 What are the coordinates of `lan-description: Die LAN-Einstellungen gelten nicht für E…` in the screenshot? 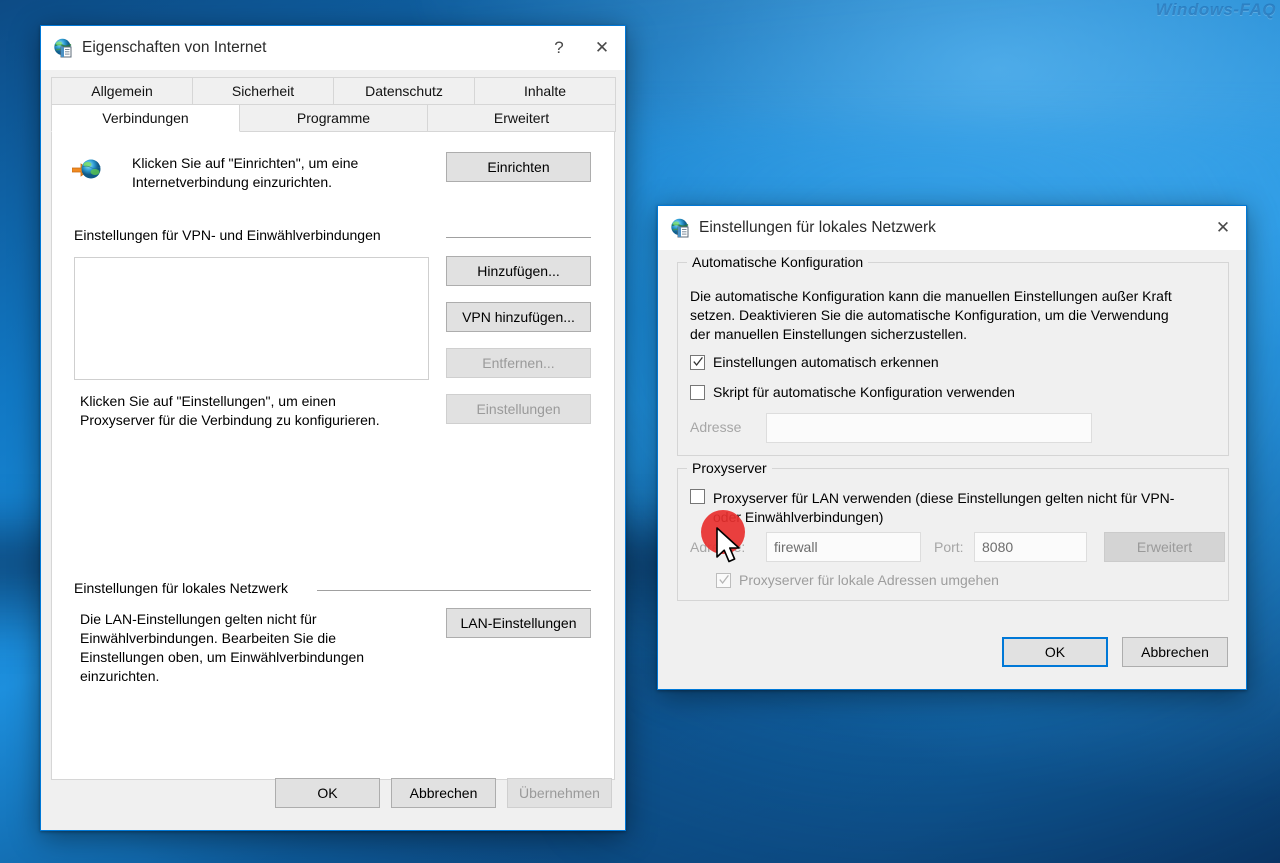 It's located at (260, 648).